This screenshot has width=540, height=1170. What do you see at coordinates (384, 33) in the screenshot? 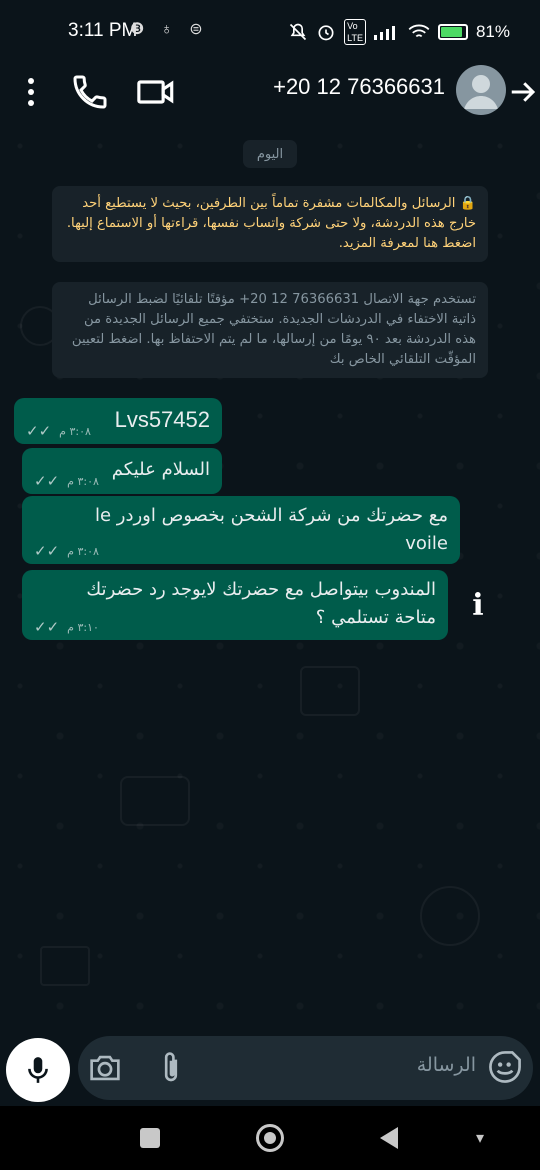
I see `signal-icon` at bounding box center [384, 33].